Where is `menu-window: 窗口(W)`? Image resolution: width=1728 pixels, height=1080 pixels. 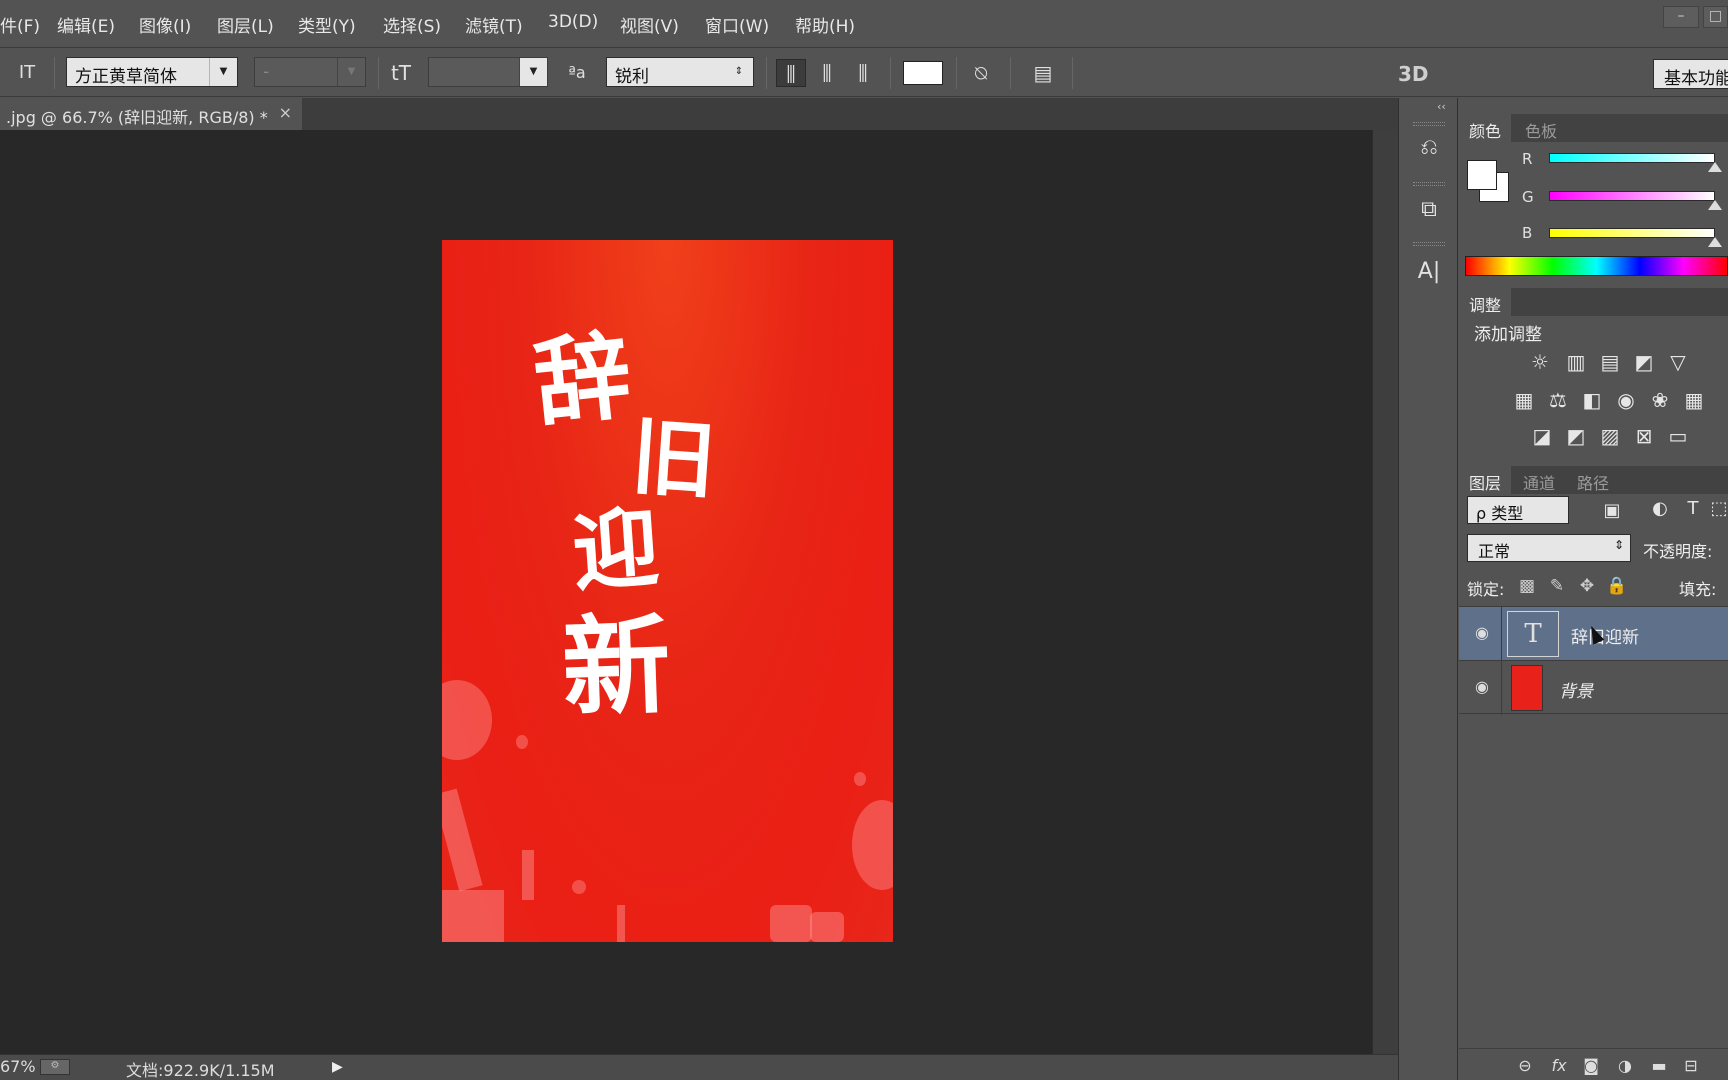 menu-window: 窗口(W) is located at coordinates (737, 24).